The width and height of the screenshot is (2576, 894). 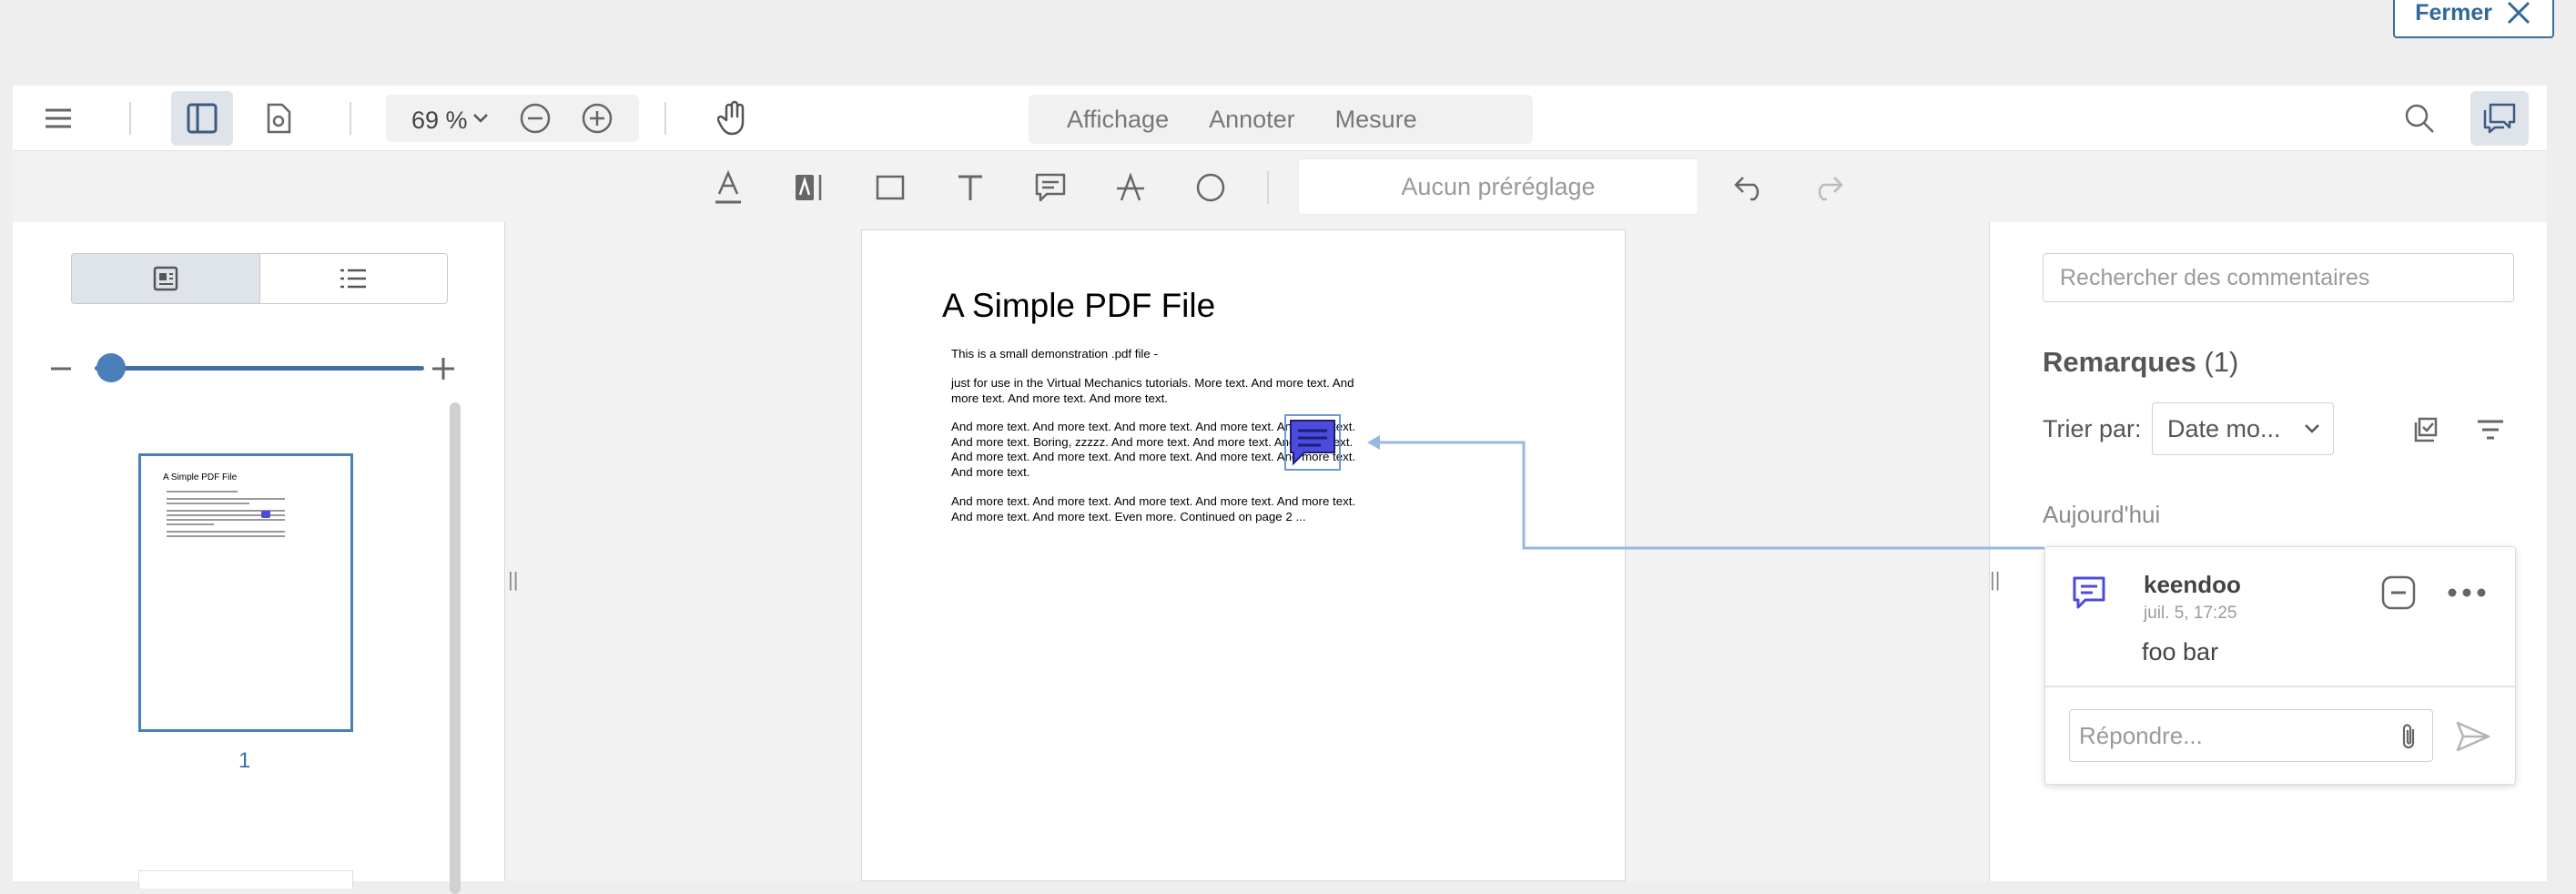 What do you see at coordinates (58, 118) in the screenshot?
I see `menu-icon` at bounding box center [58, 118].